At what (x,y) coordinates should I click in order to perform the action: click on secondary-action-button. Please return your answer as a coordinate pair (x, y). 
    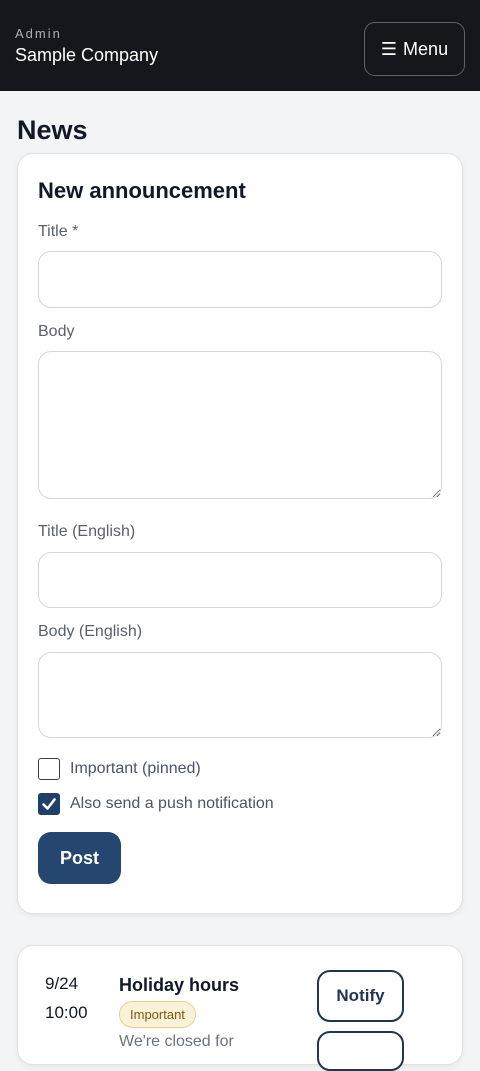
    Looking at the image, I should click on (360, 1051).